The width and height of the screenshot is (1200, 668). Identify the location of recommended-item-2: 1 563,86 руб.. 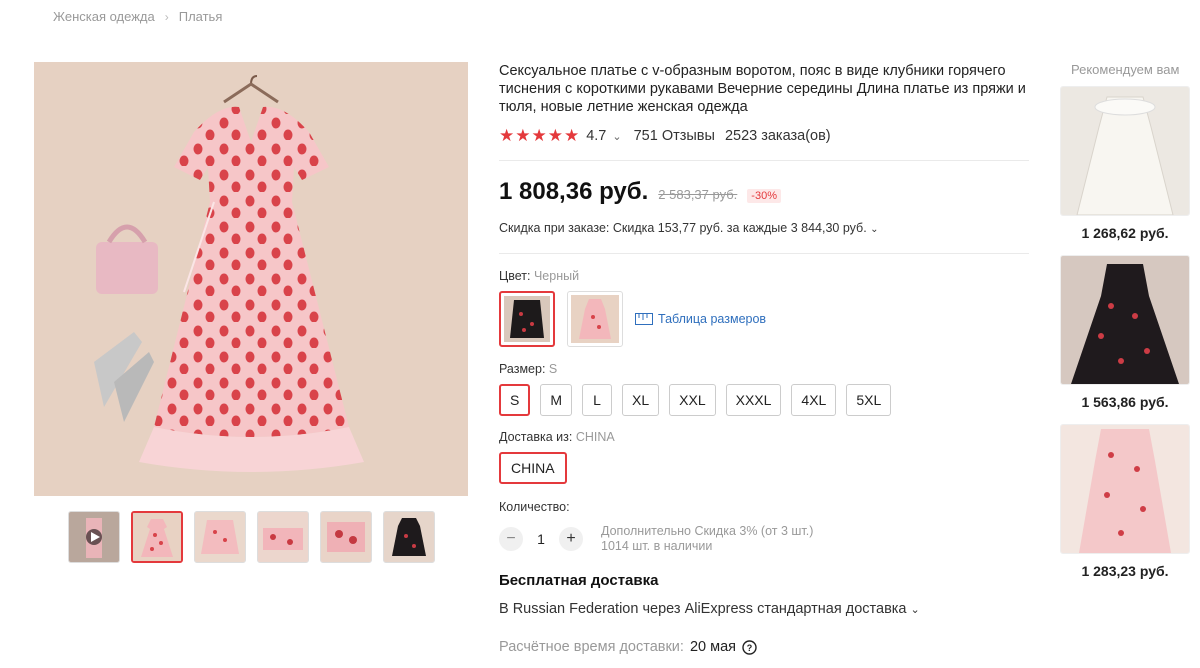
(1125, 332).